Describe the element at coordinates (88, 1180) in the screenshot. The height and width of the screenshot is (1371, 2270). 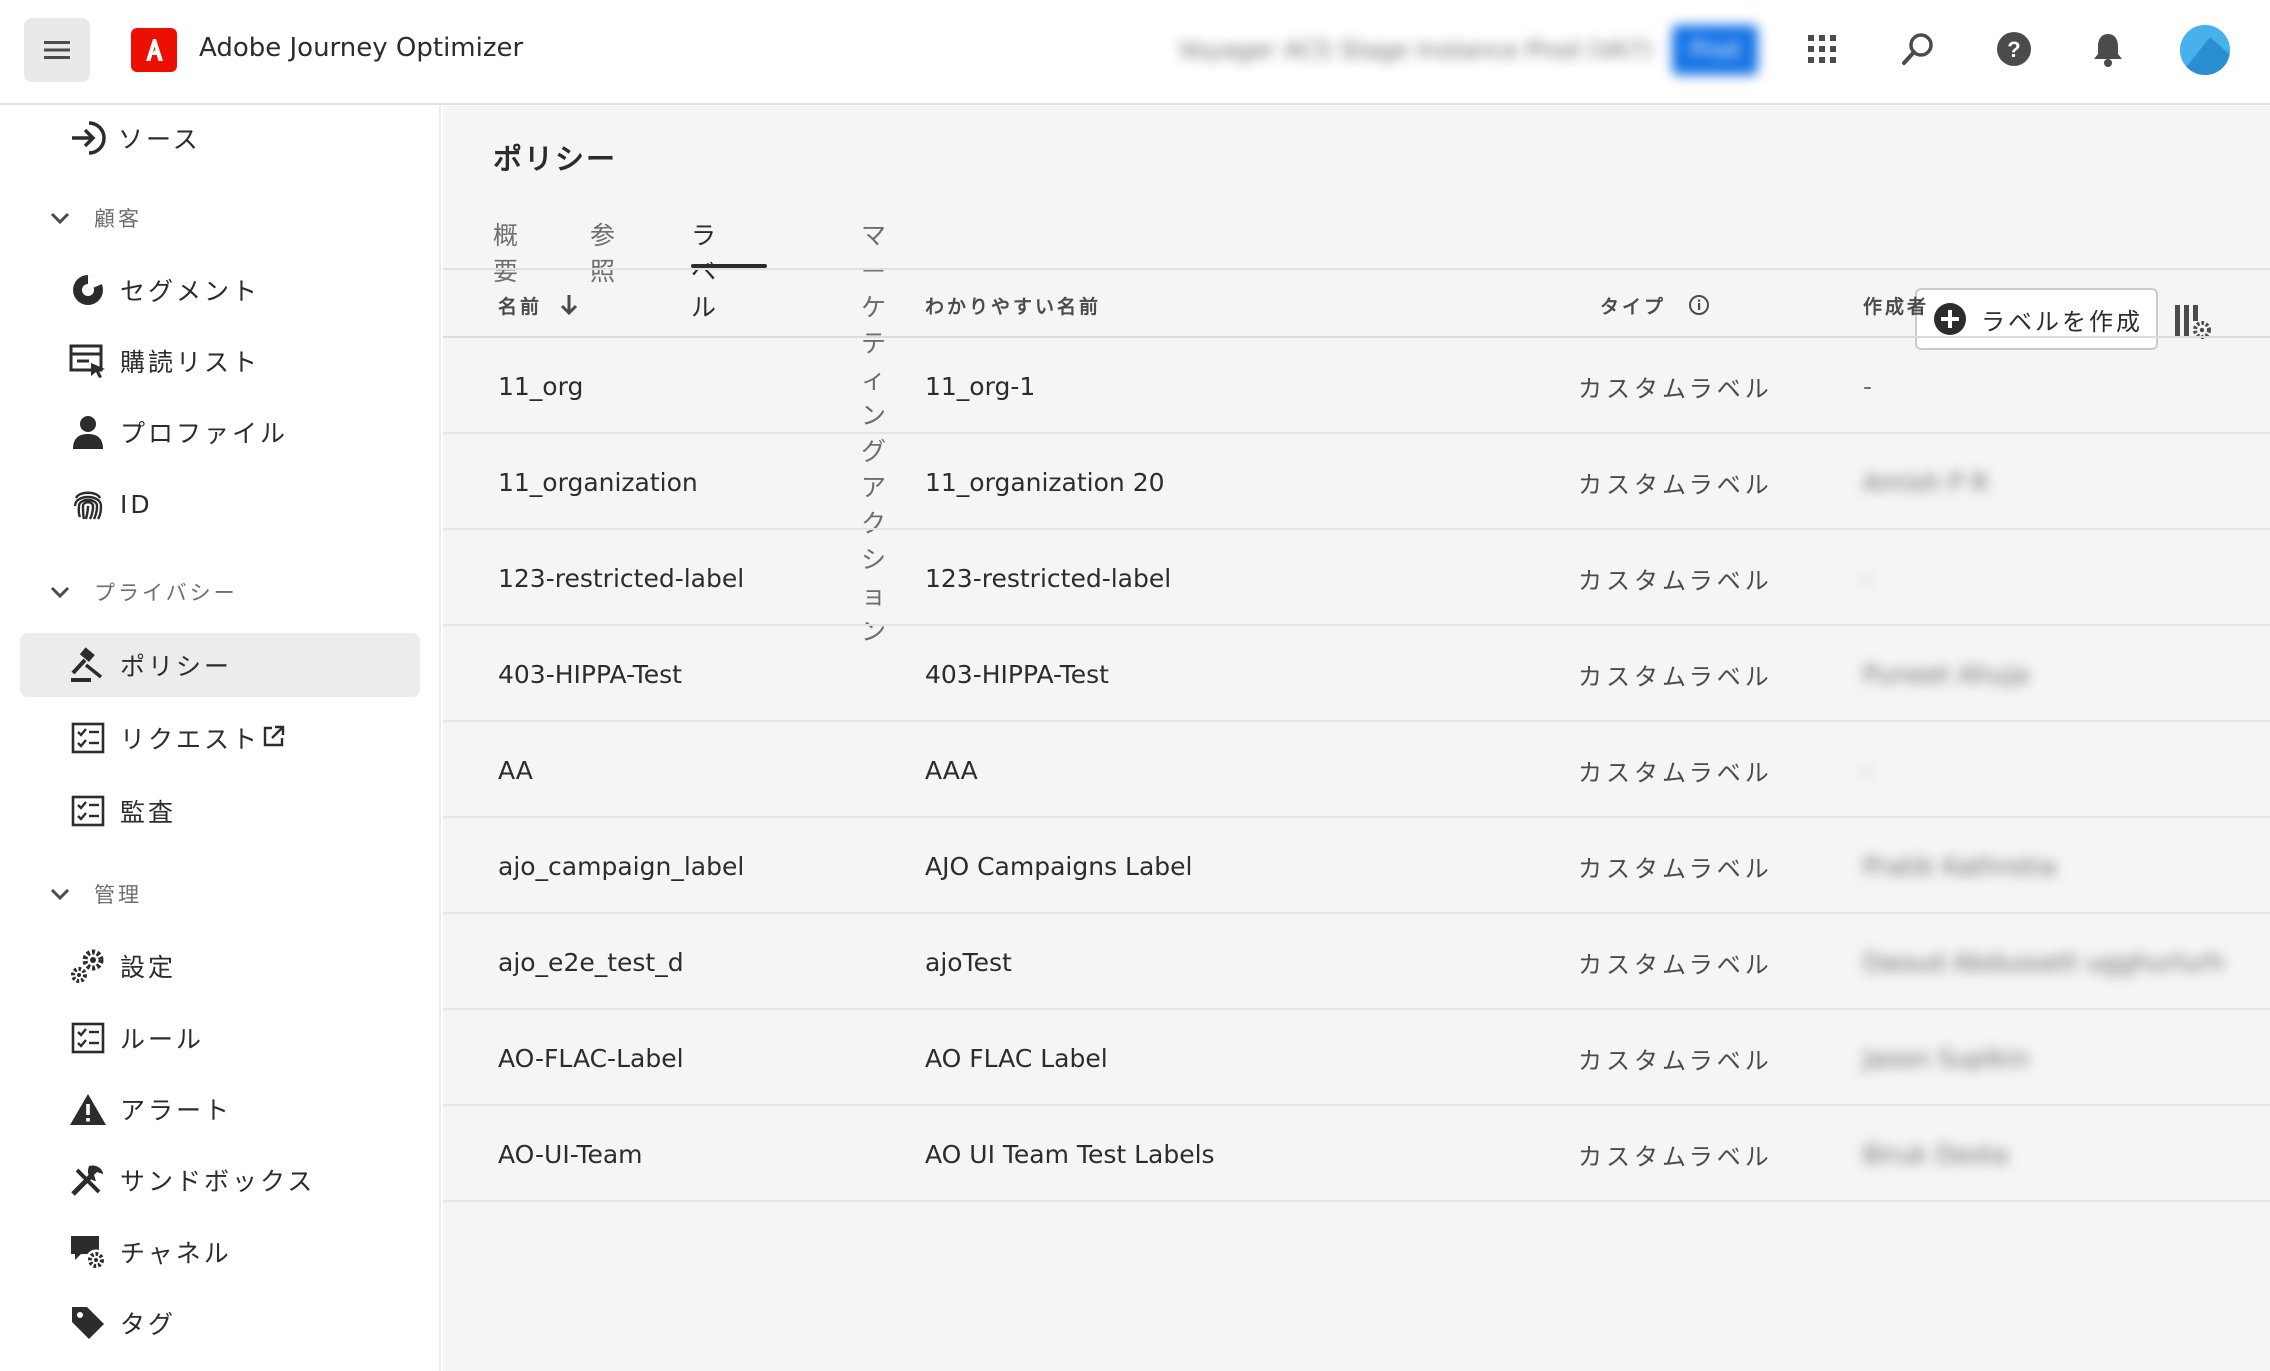
I see `tools-icon` at that location.